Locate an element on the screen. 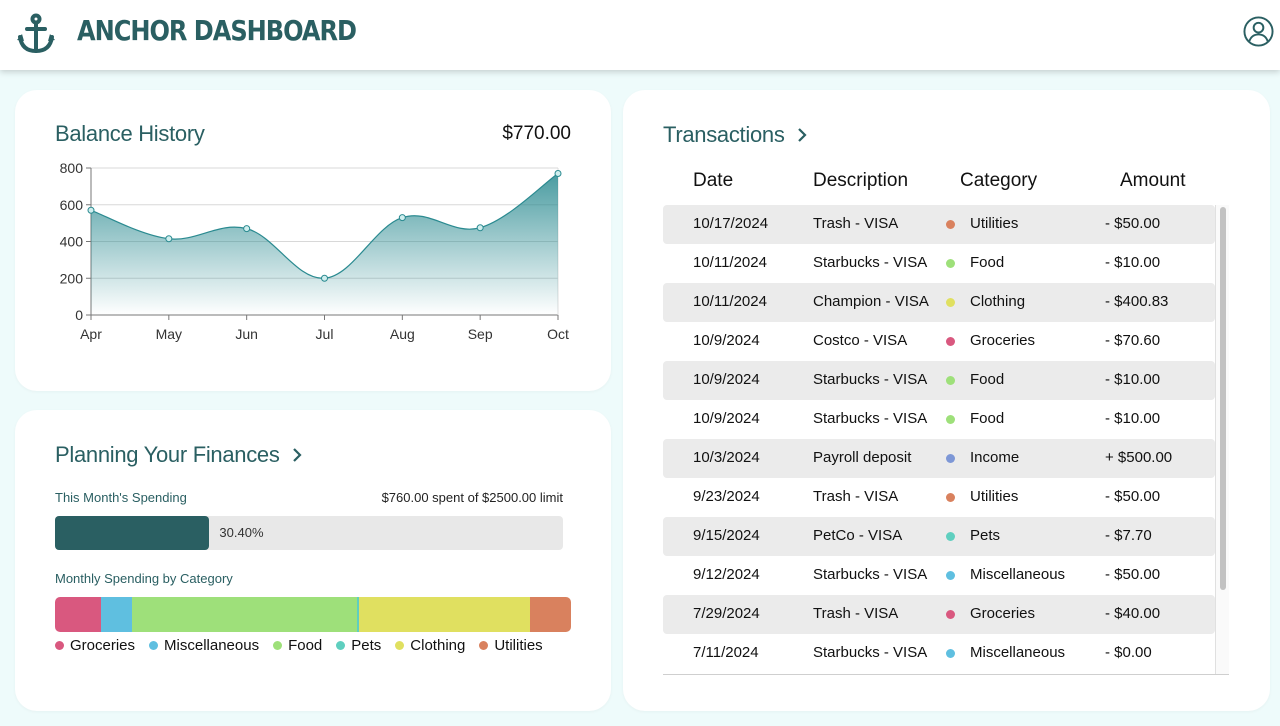 Image resolution: width=1280 pixels, height=726 pixels. column-header-description: Description is located at coordinates (861, 180).